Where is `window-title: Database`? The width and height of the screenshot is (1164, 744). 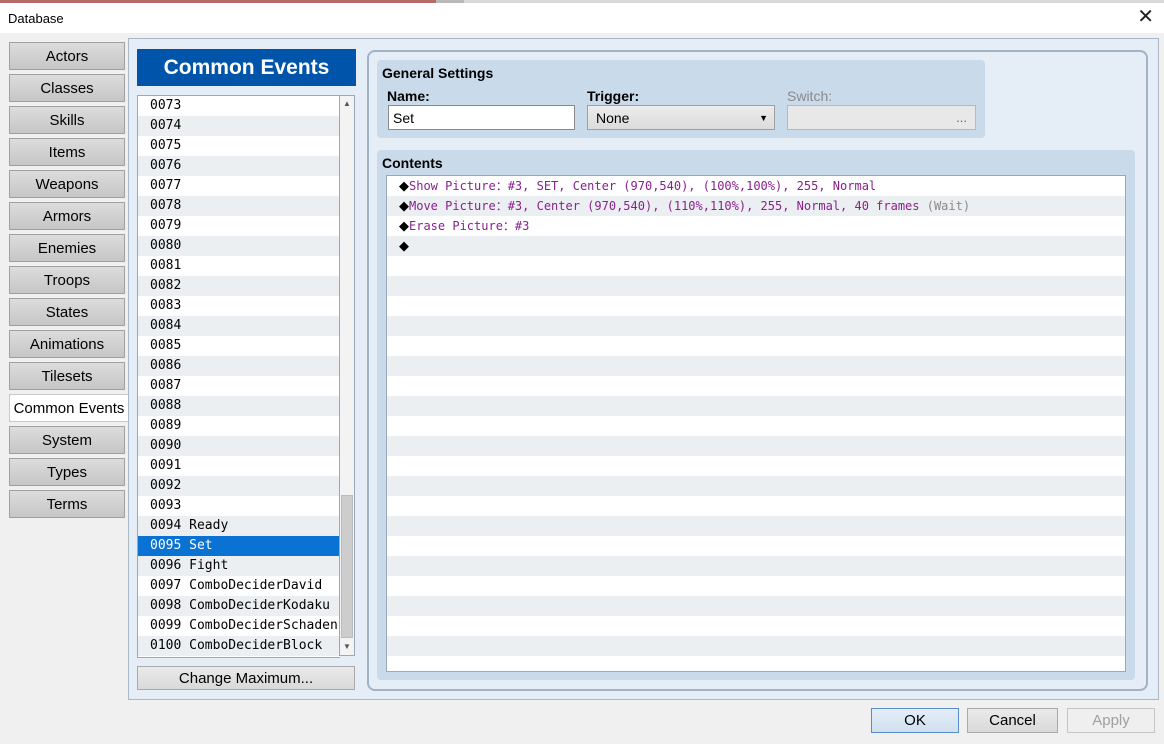
window-title: Database is located at coordinates (36, 18).